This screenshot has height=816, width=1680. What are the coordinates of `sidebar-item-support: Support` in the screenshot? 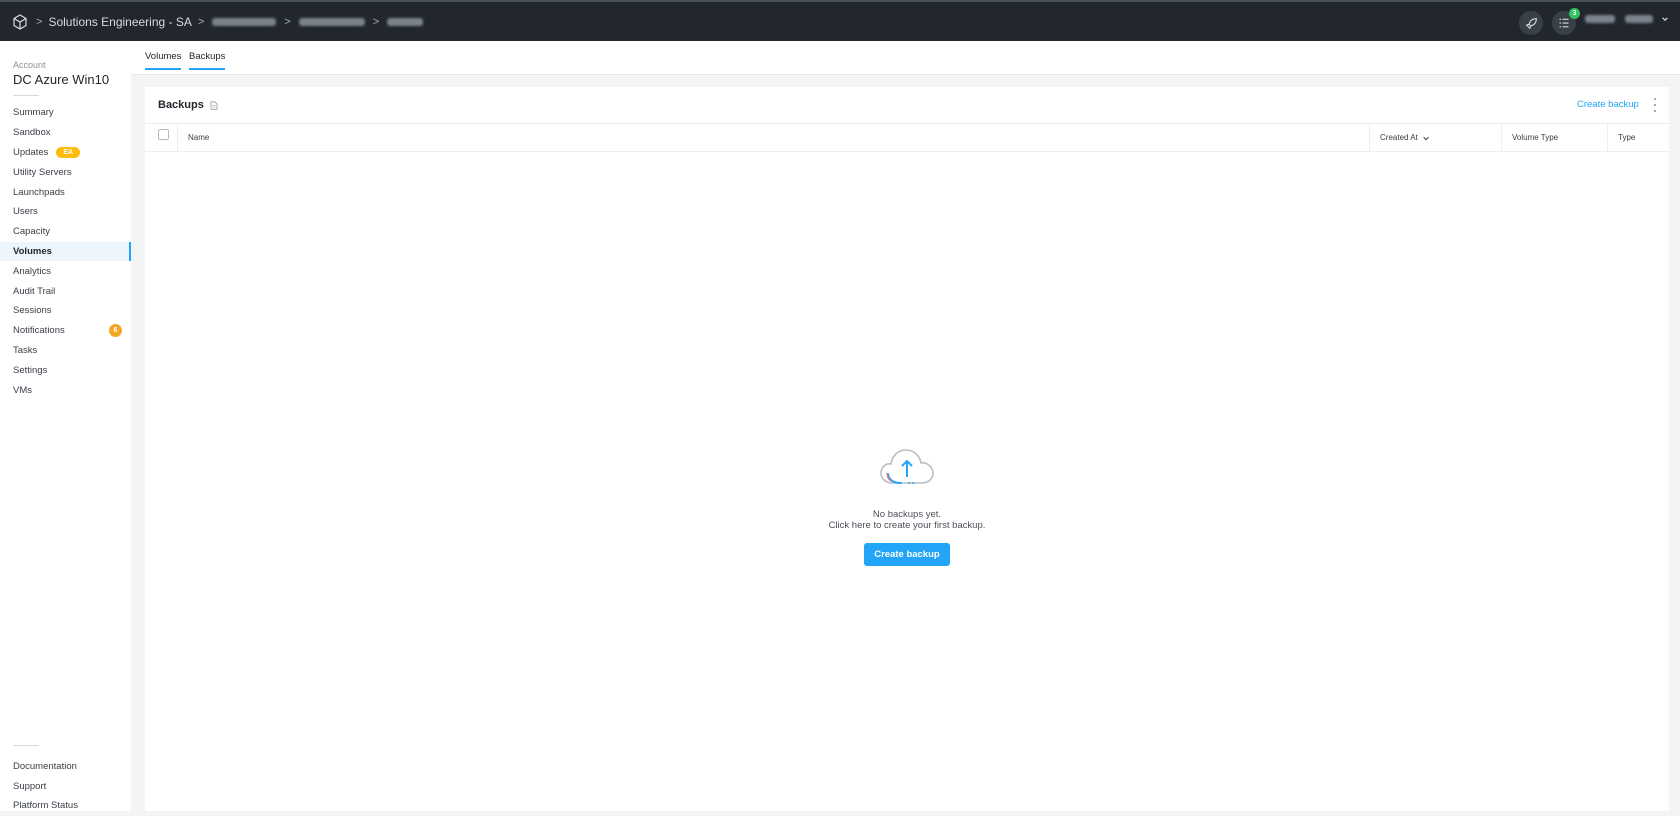 It's located at (65, 787).